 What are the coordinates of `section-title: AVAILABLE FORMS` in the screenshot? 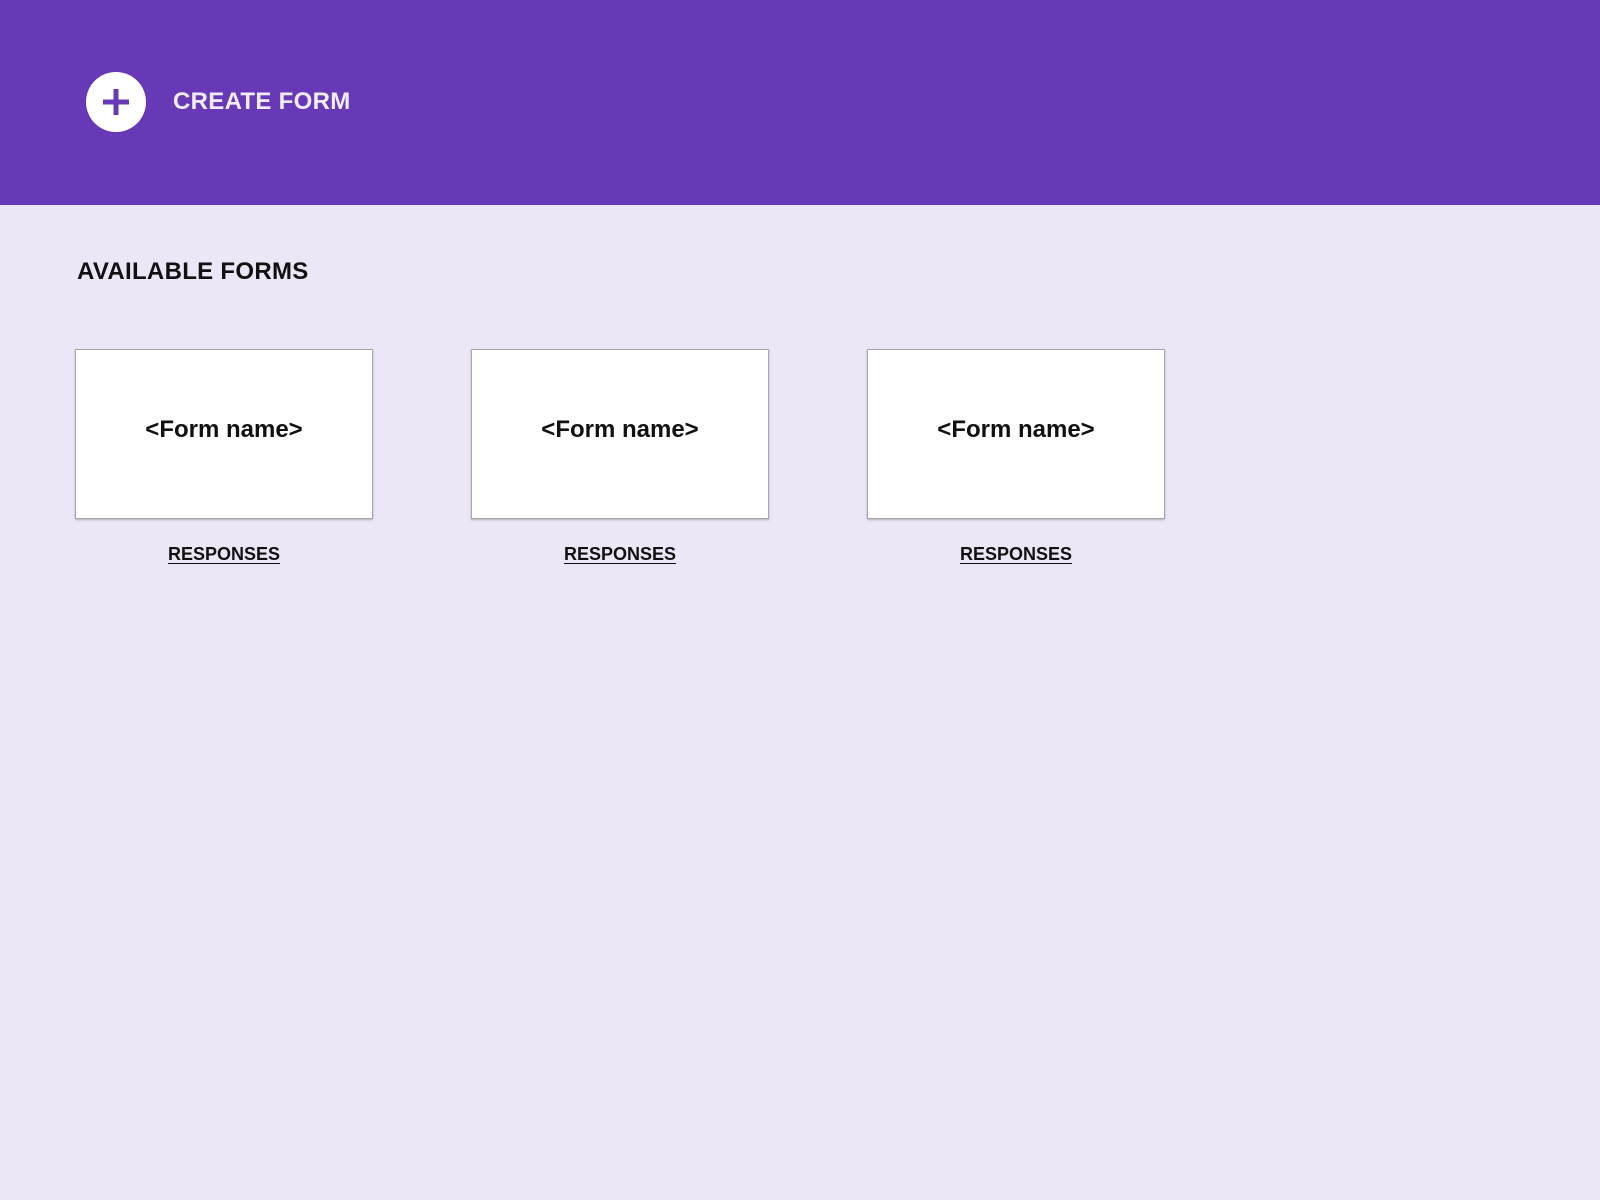 It's located at (193, 271).